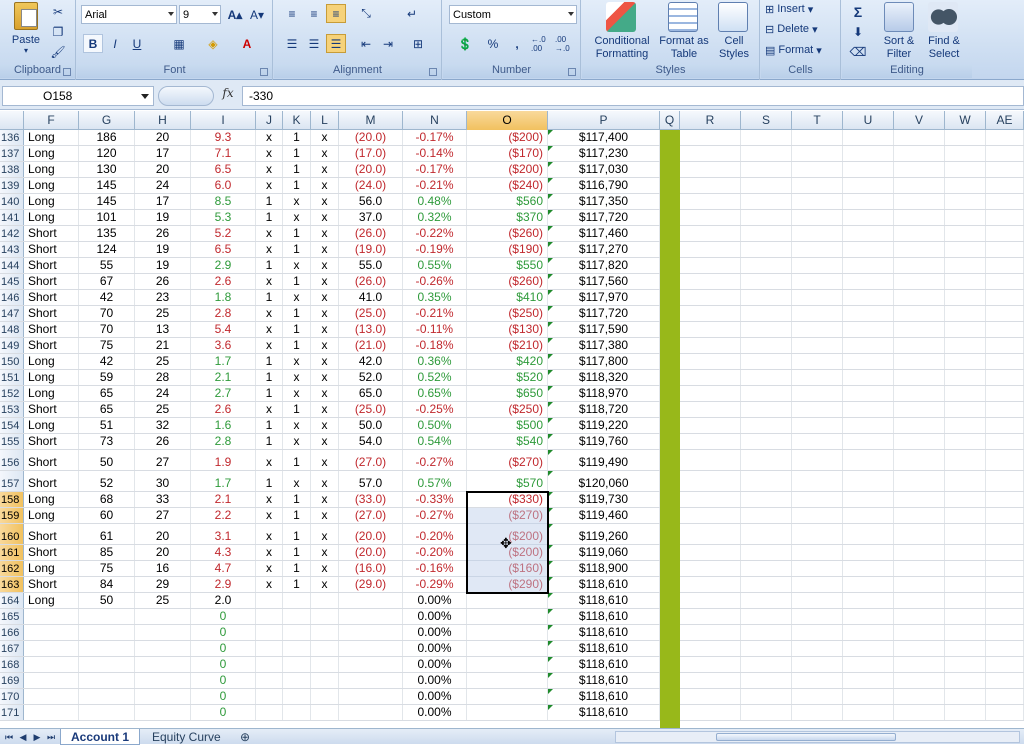  I want to click on row-header: 161, so click(12, 552).